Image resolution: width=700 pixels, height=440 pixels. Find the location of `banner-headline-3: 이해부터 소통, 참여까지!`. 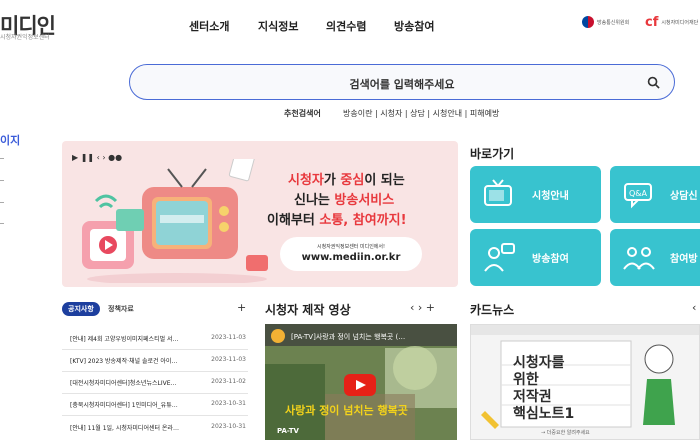

banner-headline-3: 이해부터 소통, 참여까지! is located at coordinates (337, 218).